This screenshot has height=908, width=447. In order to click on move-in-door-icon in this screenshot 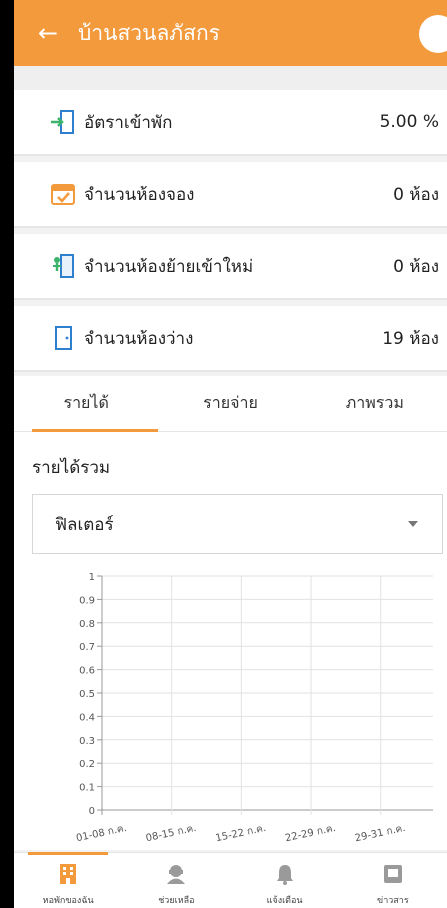, I will do `click(63, 266)`.